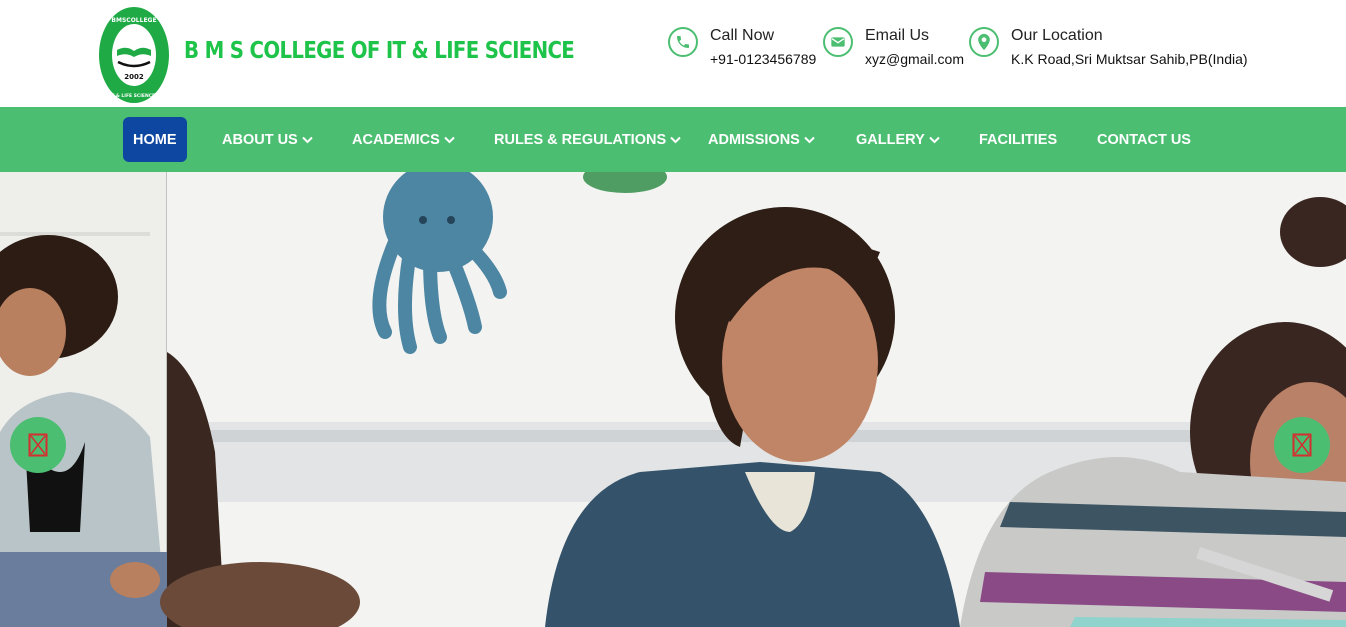 Image resolution: width=1346 pixels, height=627 pixels. What do you see at coordinates (134, 96) in the screenshot?
I see `logo-ring-bottom: IT & LIFE SCIENCES` at bounding box center [134, 96].